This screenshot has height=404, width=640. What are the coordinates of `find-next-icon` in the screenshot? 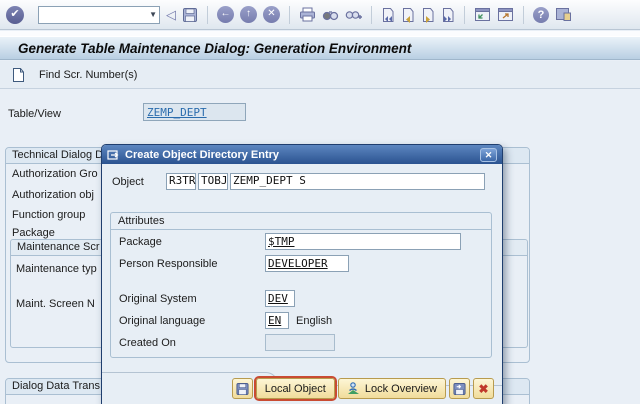 It's located at (353, 14).